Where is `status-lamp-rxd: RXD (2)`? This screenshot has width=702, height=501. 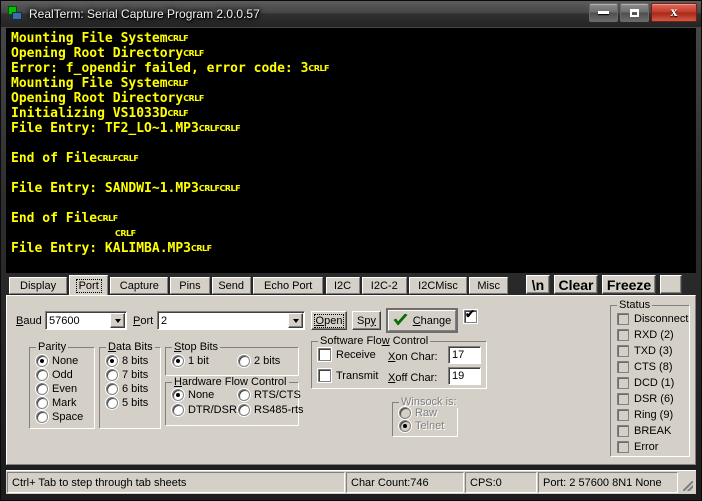
status-lamp-rxd: RXD (2) is located at coordinates (645, 335).